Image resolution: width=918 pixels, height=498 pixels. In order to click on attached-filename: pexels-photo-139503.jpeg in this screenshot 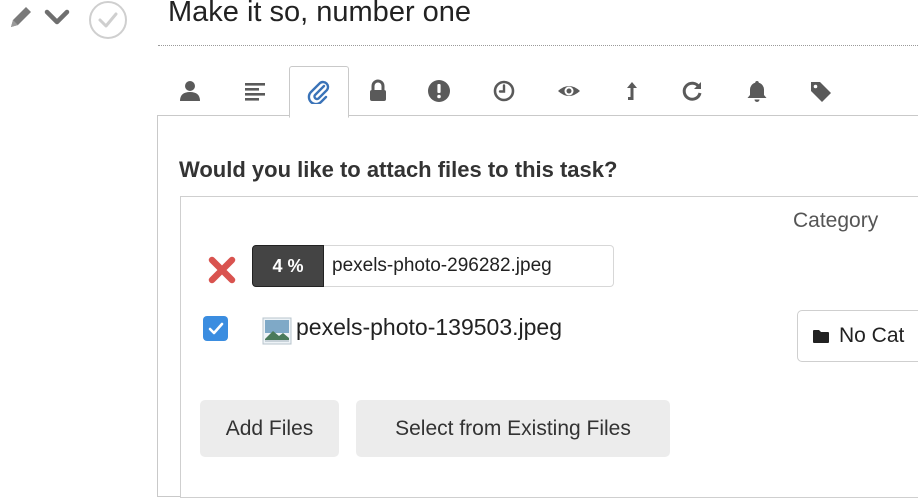, I will do `click(429, 327)`.